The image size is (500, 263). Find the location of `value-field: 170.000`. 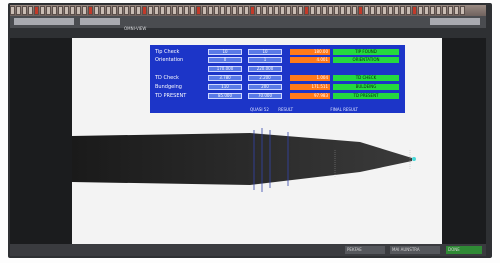

value-field: 170.000 is located at coordinates (225, 69).